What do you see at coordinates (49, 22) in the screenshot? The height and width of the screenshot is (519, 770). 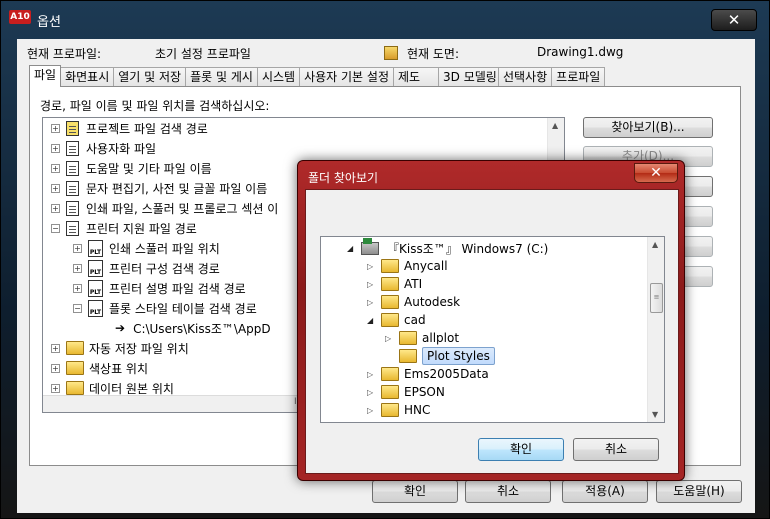 I see `window-title: 옵션` at bounding box center [49, 22].